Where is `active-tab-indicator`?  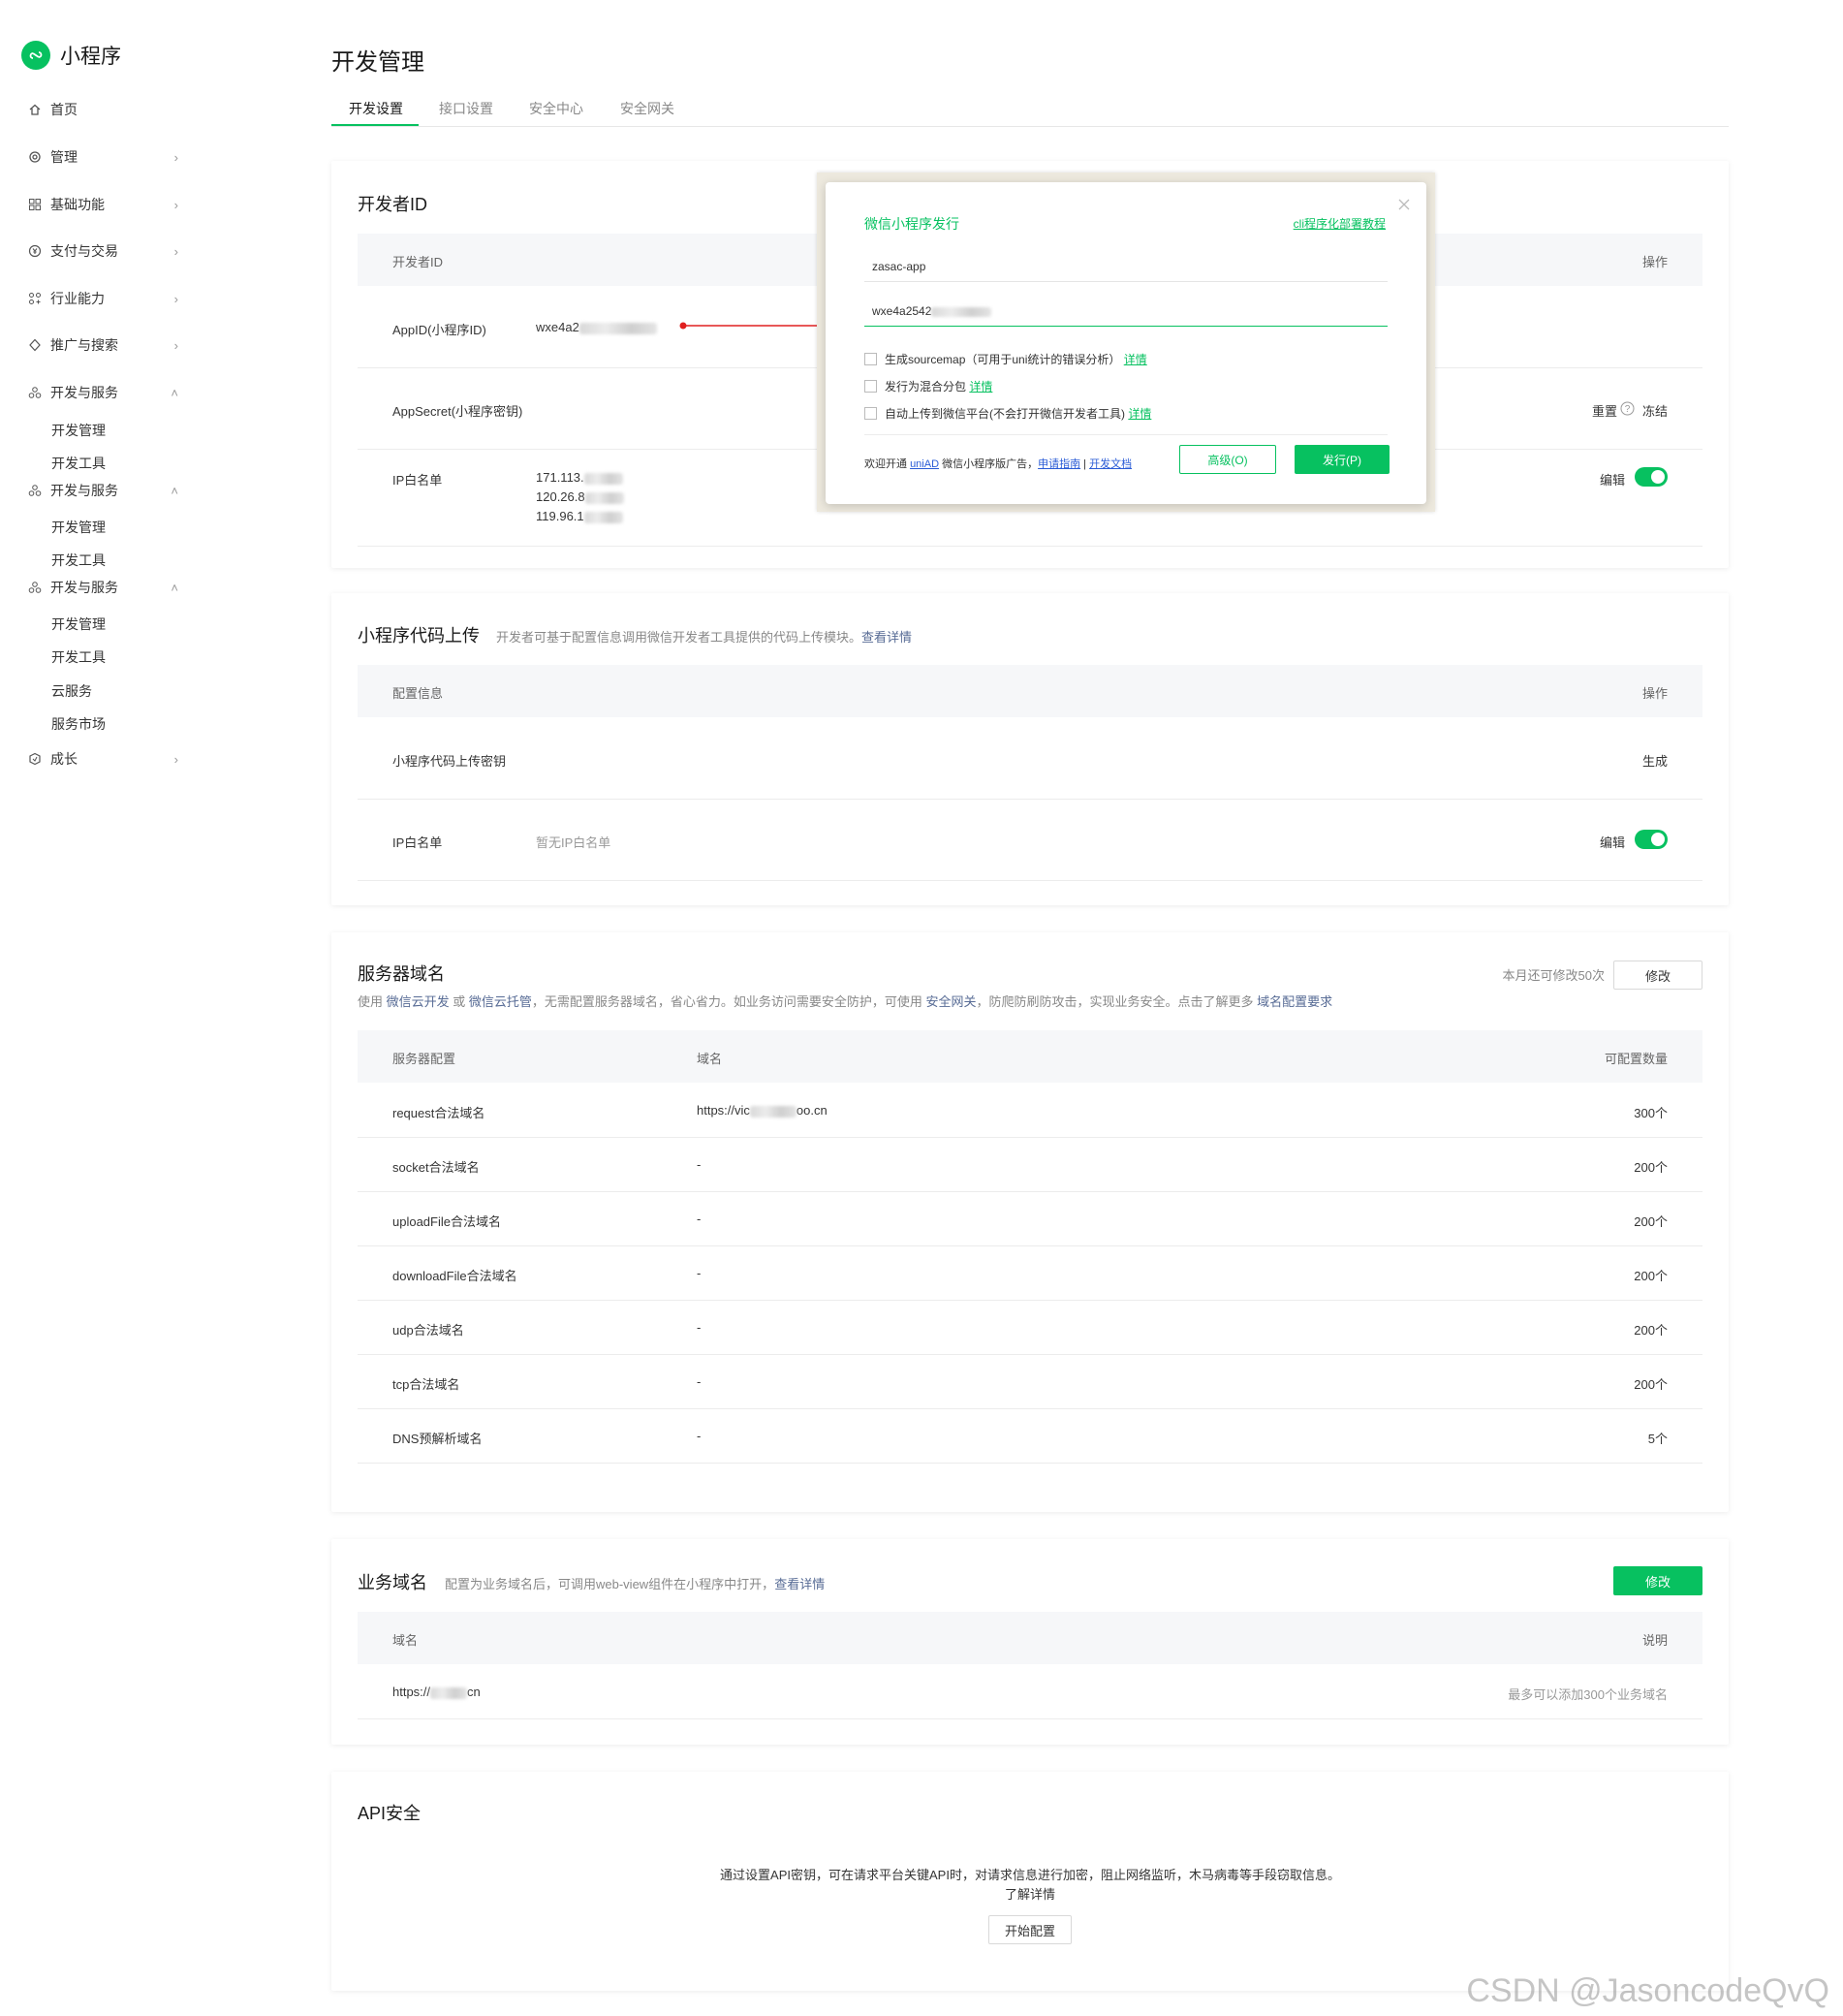 active-tab-indicator is located at coordinates (375, 125).